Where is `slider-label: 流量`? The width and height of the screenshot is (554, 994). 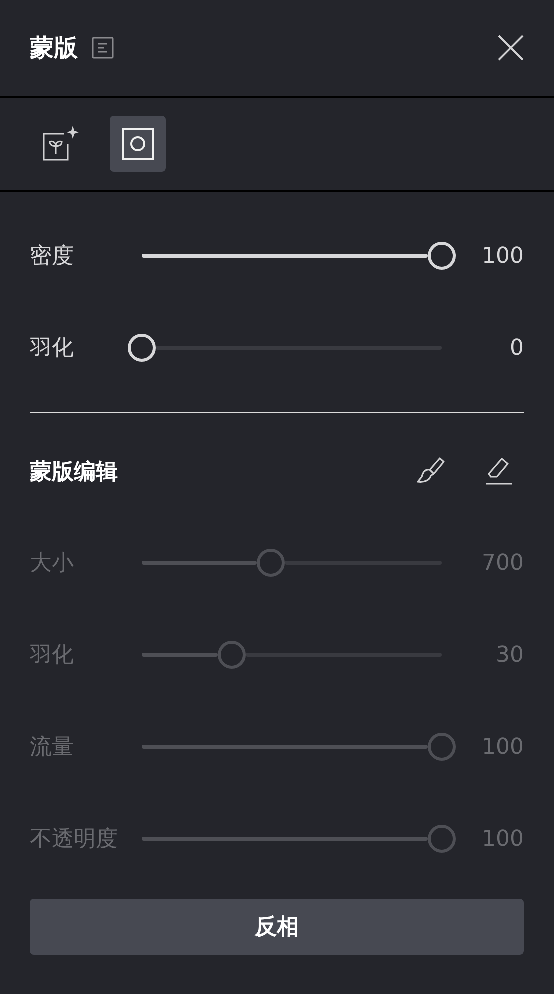
slider-label: 流量 is located at coordinates (52, 748).